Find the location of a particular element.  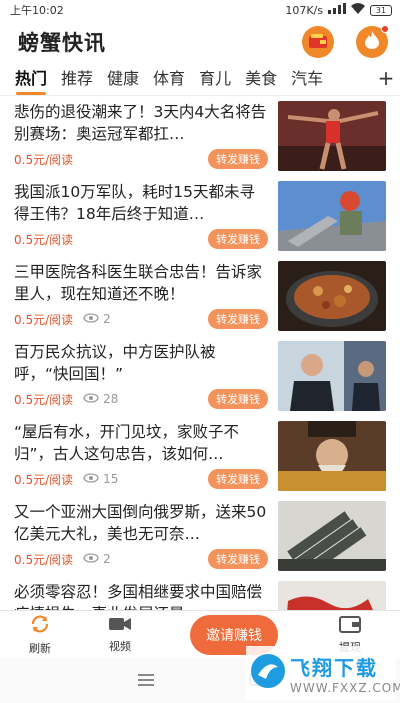

watermark-url: WWW.FXXZ.COM is located at coordinates (345, 687).